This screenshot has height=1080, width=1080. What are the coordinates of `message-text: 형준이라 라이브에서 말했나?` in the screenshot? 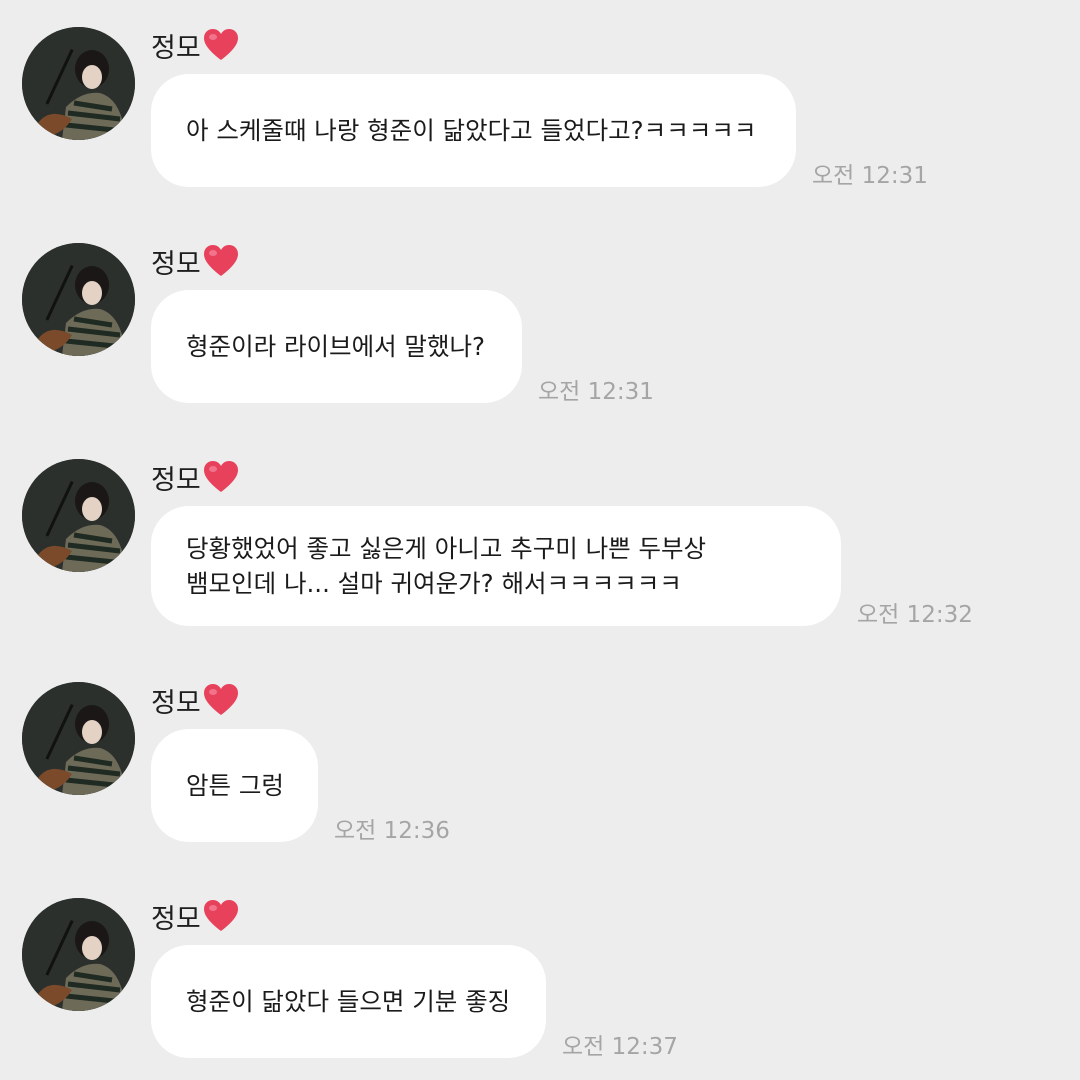 It's located at (336, 346).